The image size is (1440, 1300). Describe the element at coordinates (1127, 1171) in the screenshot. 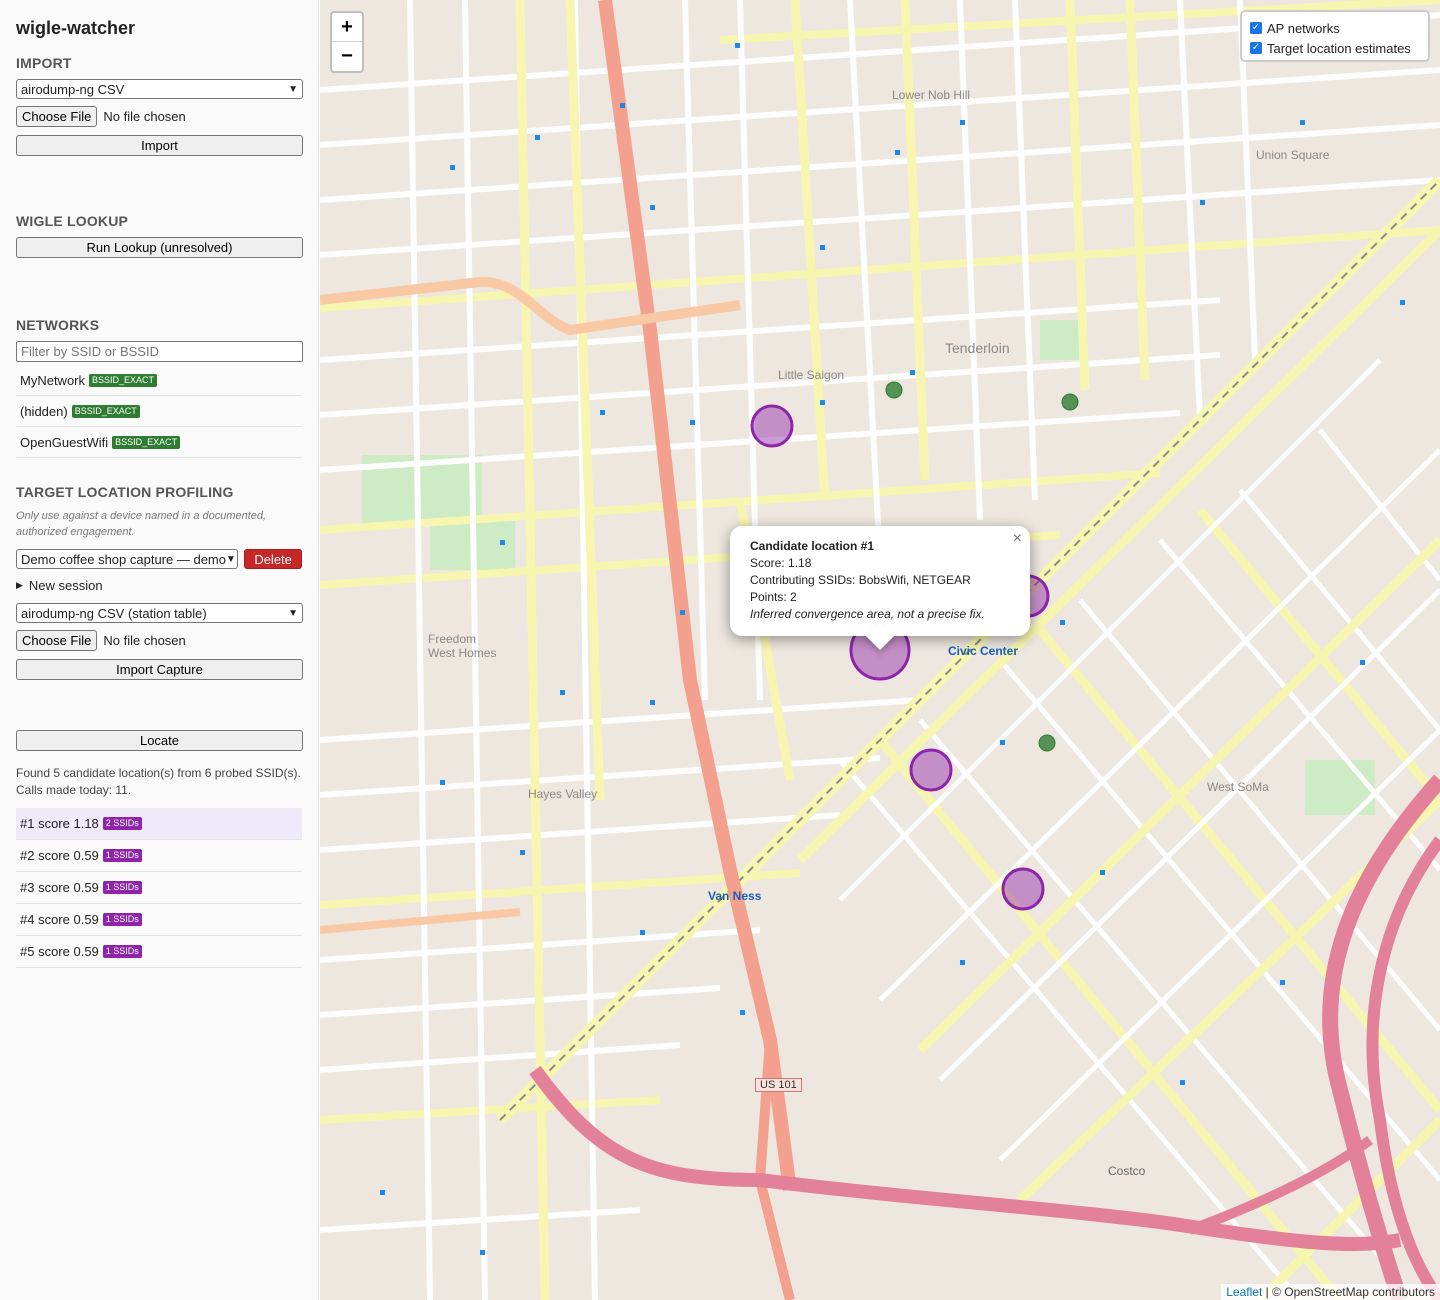

I see `label-costco: Costco` at that location.